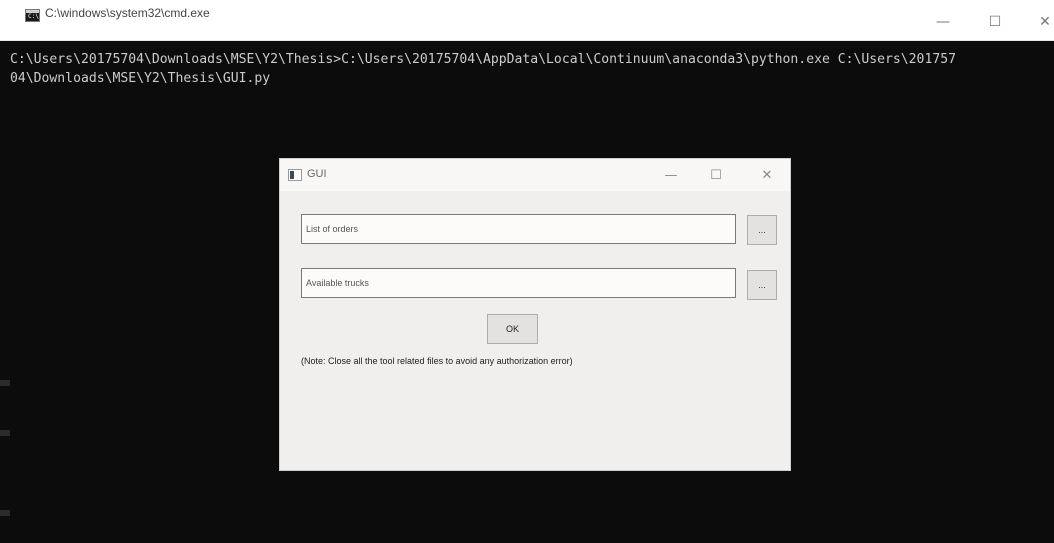 This screenshot has width=1054, height=543. Describe the element at coordinates (127, 13) in the screenshot. I see `cmd-window-title: C:\windows\system32\cmd.exe` at that location.